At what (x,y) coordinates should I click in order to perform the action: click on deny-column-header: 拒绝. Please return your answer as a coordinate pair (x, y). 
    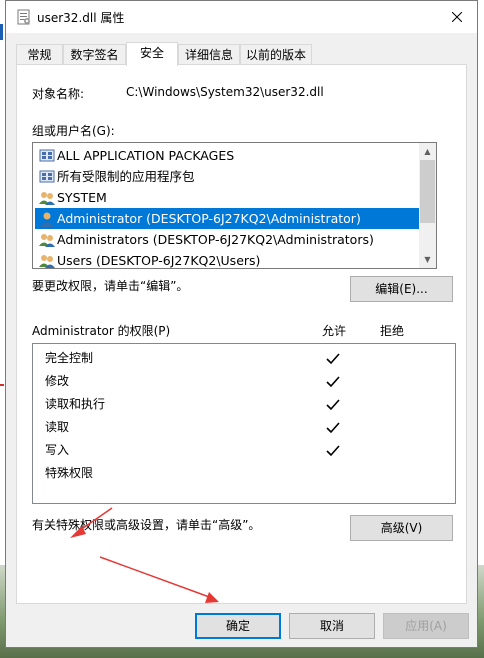
    Looking at the image, I should click on (392, 331).